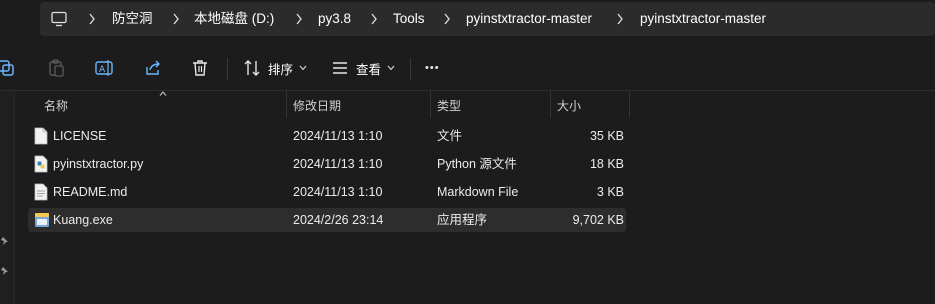 The height and width of the screenshot is (304, 935). What do you see at coordinates (703, 19) in the screenshot?
I see `breadcrumb-item-current: pyinstxtractor-master` at bounding box center [703, 19].